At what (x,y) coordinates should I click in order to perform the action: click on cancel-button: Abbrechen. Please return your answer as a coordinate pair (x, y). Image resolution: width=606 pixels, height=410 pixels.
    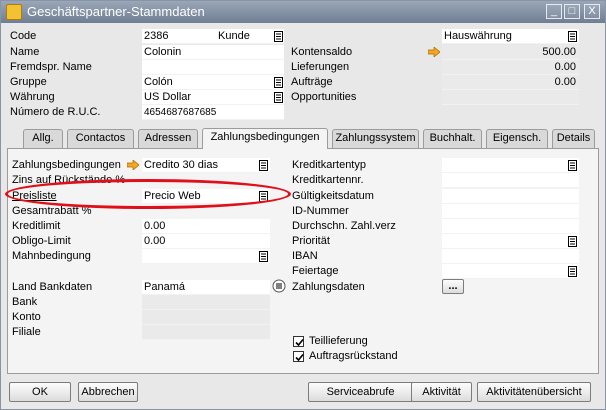
    Looking at the image, I should click on (108, 392).